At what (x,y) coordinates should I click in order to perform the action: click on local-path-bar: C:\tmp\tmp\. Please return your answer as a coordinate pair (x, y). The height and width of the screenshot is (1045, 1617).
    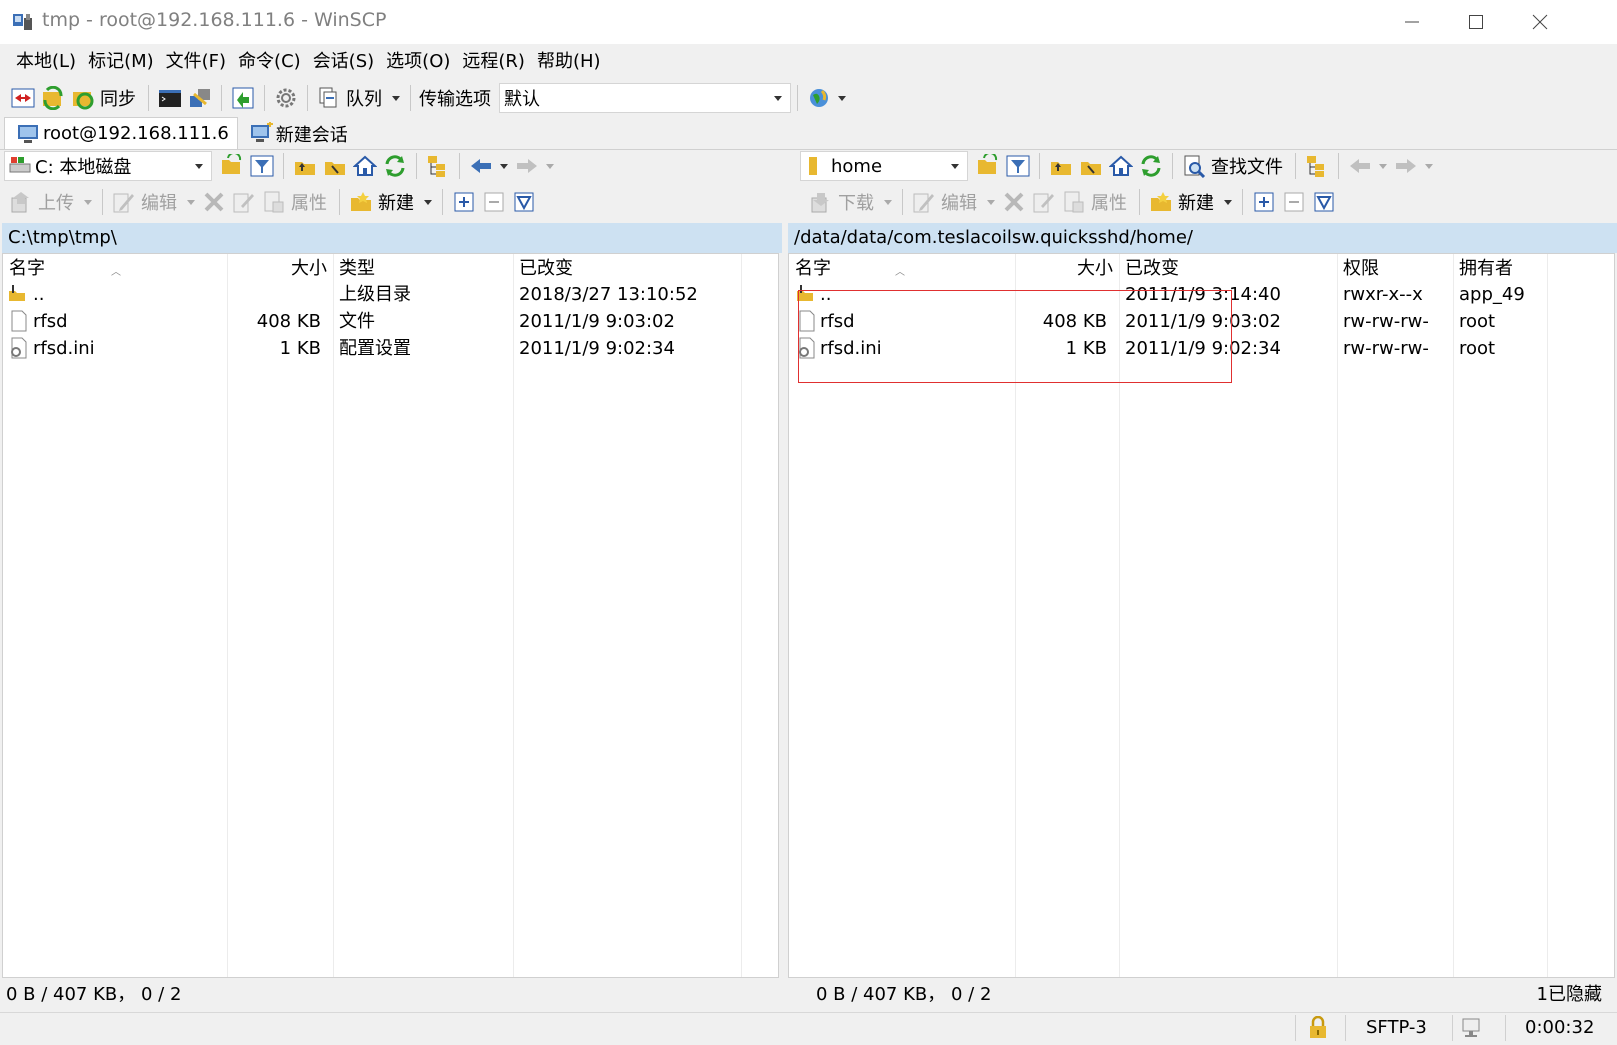
    Looking at the image, I should click on (393, 238).